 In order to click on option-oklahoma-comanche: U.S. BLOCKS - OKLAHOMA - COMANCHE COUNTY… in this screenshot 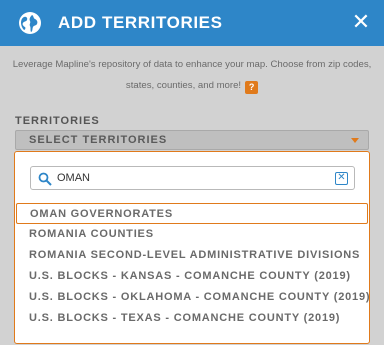, I will do `click(193, 297)`.